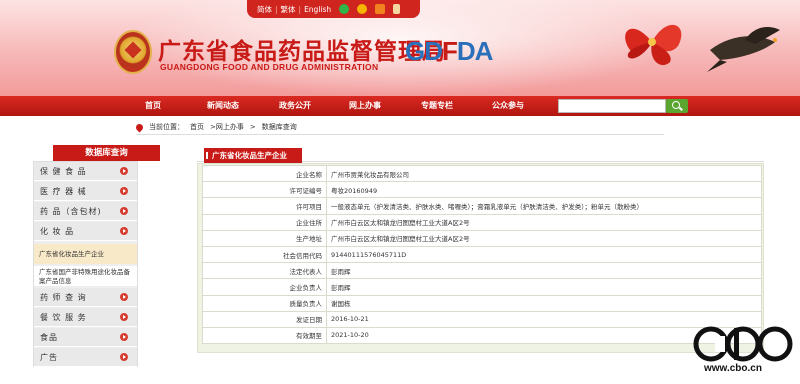  Describe the element at coordinates (49, 357) in the screenshot. I see `sidebar-item-label: 广告` at that location.